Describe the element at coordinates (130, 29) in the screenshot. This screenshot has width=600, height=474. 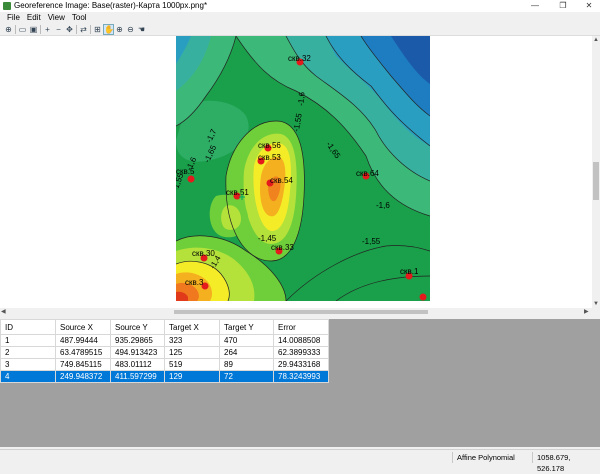
I see `zoom-out-icon: ⊖` at that location.